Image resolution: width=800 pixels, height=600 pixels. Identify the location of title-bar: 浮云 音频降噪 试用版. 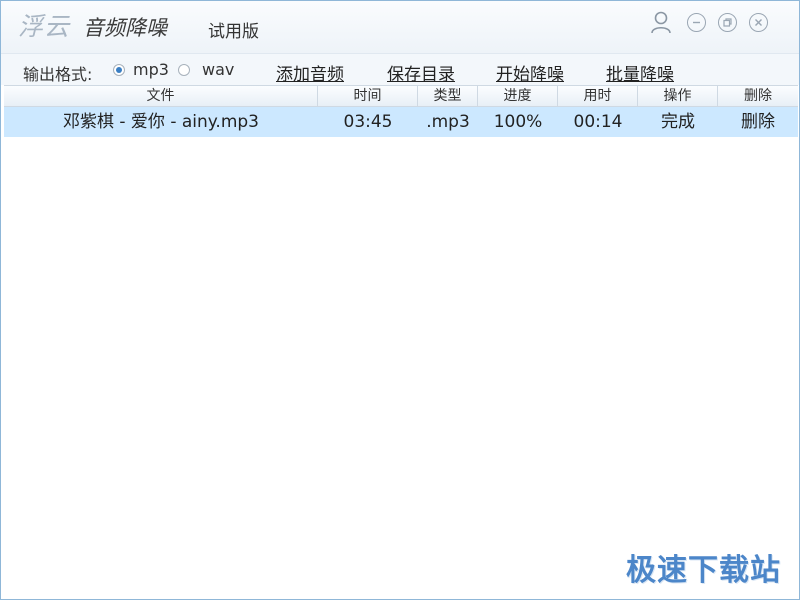
(400, 27).